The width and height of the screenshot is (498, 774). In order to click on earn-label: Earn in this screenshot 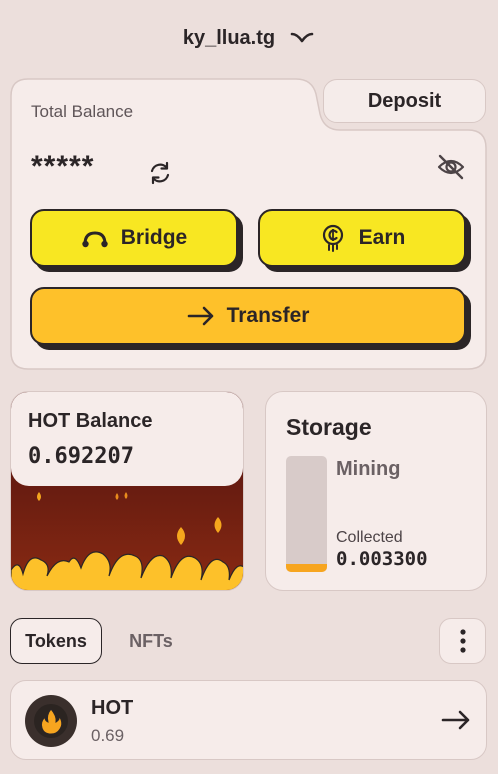, I will do `click(382, 237)`.